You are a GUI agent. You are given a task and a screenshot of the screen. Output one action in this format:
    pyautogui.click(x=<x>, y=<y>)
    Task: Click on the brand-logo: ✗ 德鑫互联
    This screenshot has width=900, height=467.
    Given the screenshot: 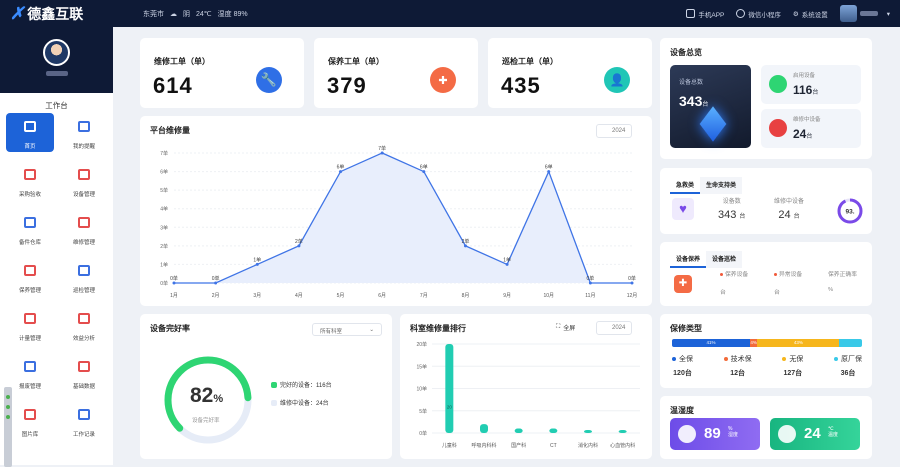 What is the action you would take?
    pyautogui.click(x=46, y=14)
    